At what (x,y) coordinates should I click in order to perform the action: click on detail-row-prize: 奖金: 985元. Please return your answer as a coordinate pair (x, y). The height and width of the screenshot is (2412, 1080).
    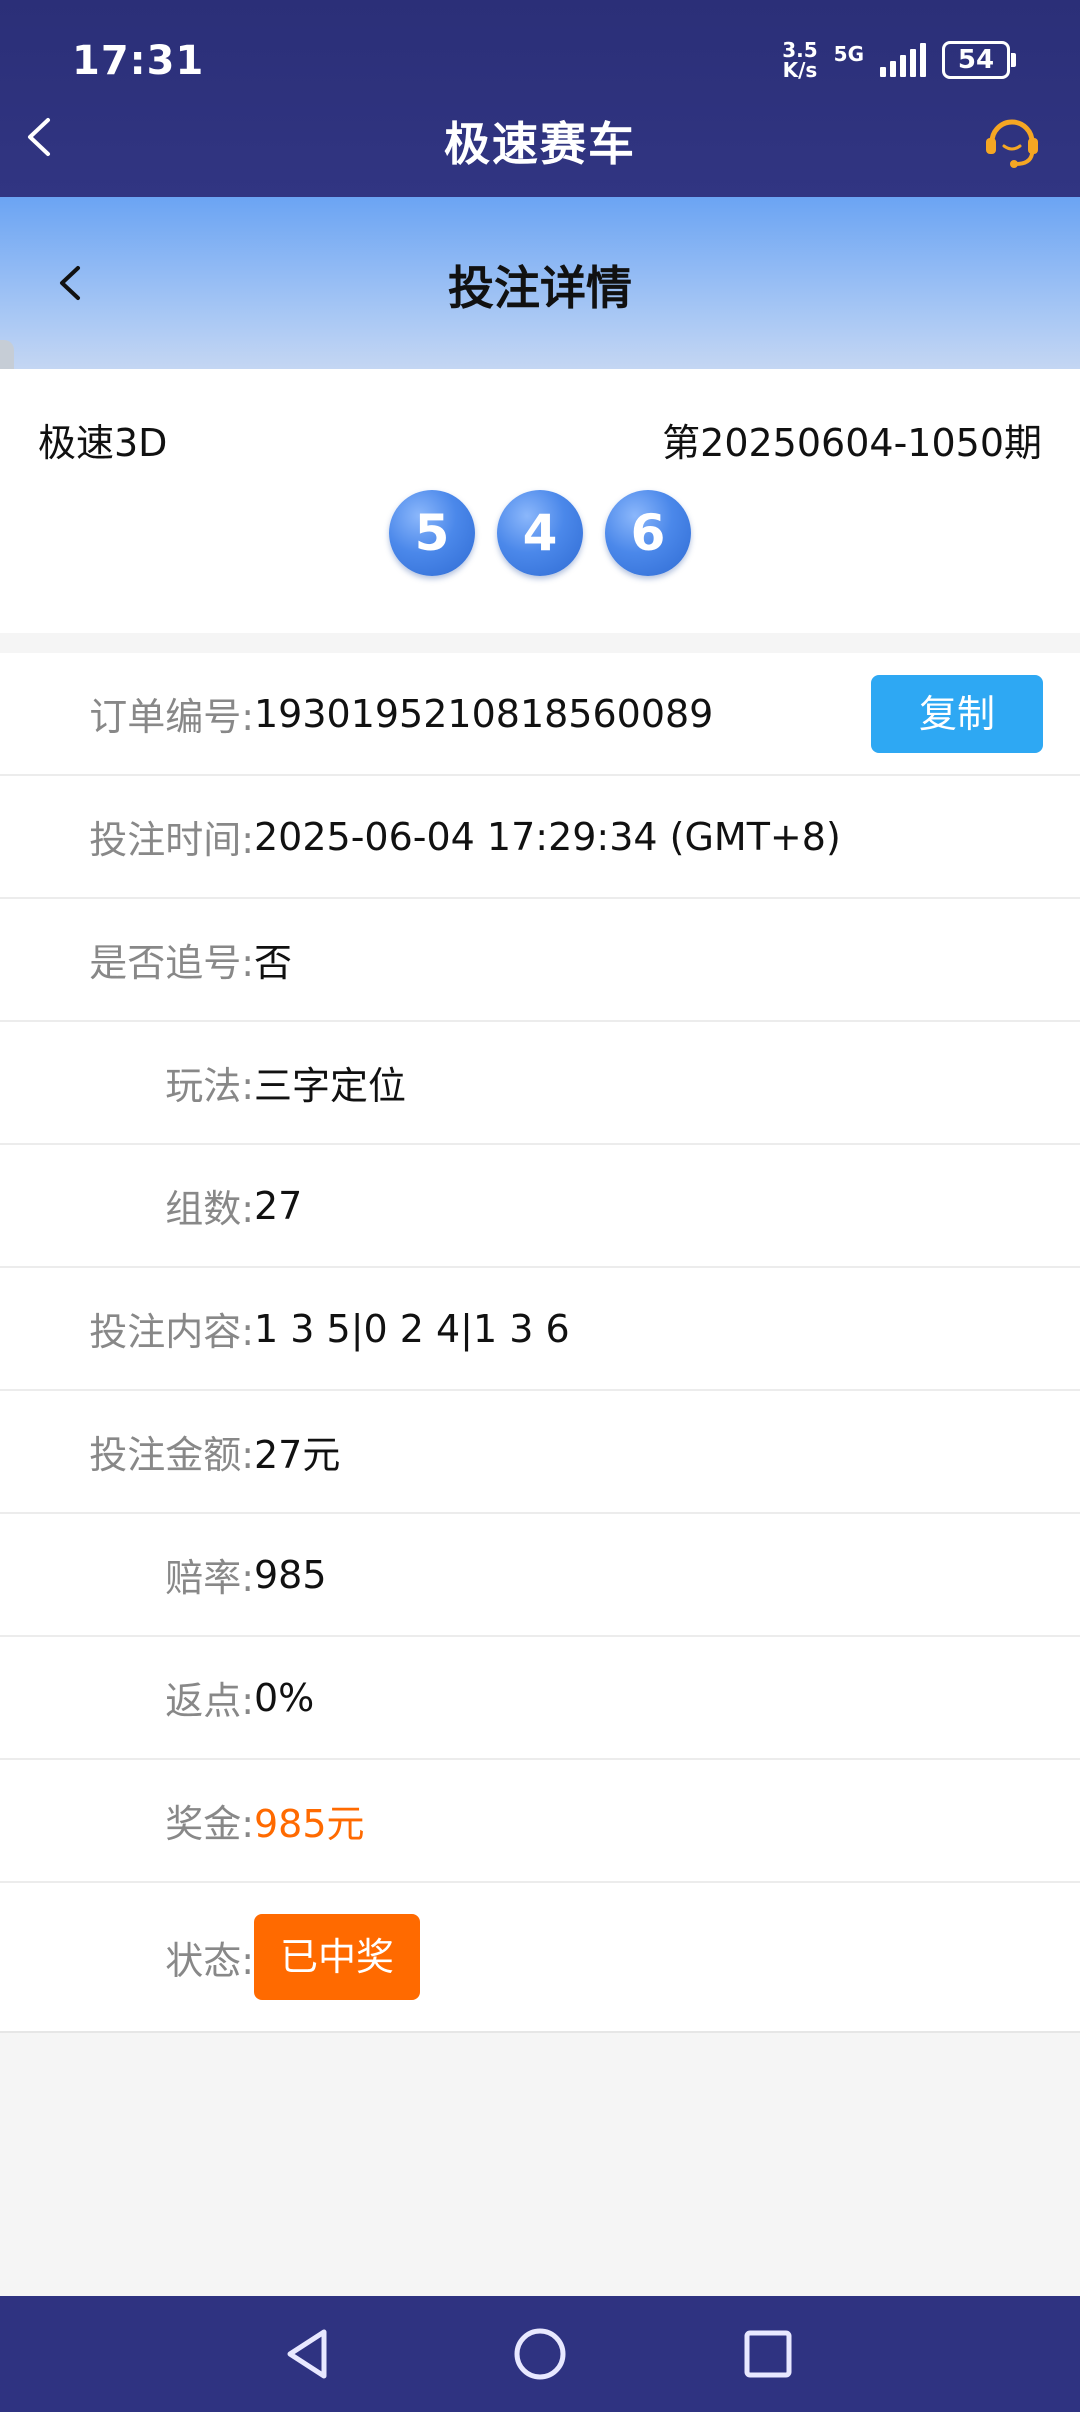
    Looking at the image, I should click on (540, 1821).